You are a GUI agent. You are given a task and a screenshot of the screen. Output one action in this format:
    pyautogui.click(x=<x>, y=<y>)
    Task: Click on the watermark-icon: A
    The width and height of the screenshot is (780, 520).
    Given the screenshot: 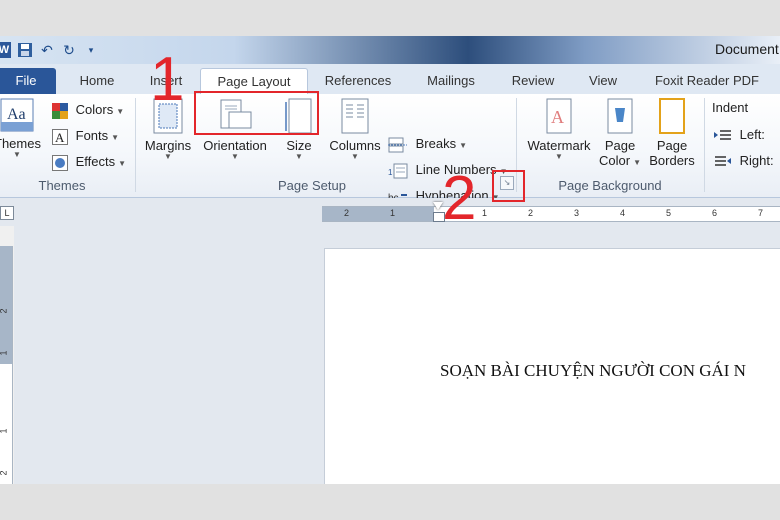 What is the action you would take?
    pyautogui.click(x=559, y=116)
    